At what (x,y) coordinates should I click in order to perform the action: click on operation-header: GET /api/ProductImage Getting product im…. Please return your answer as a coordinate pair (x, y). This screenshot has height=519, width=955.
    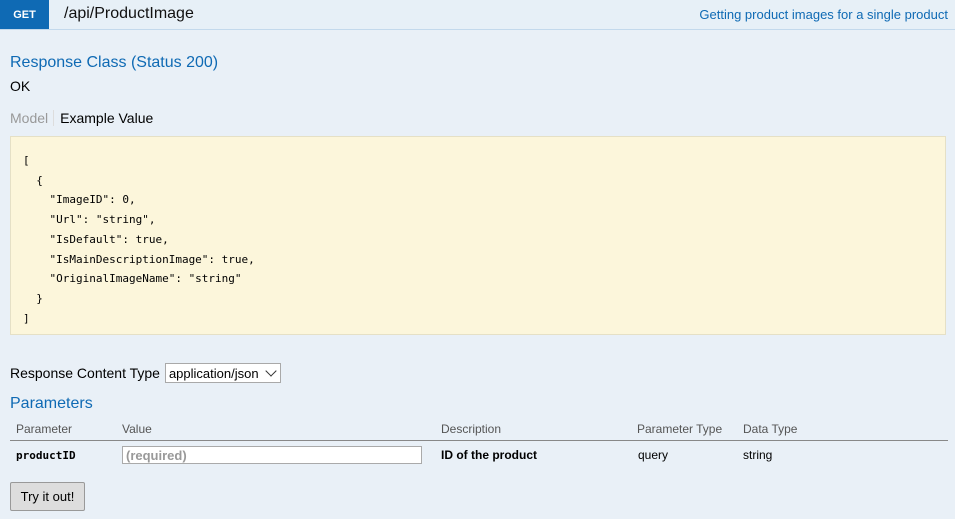
    Looking at the image, I should click on (477, 15).